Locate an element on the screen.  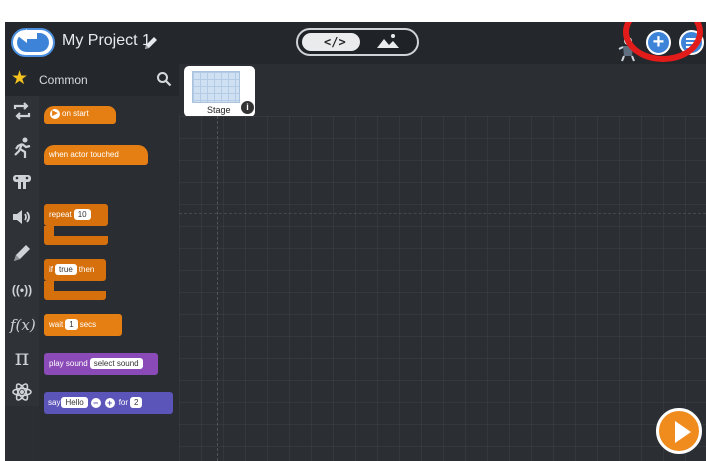
repeat-count-field: 10 is located at coordinates (82, 214).